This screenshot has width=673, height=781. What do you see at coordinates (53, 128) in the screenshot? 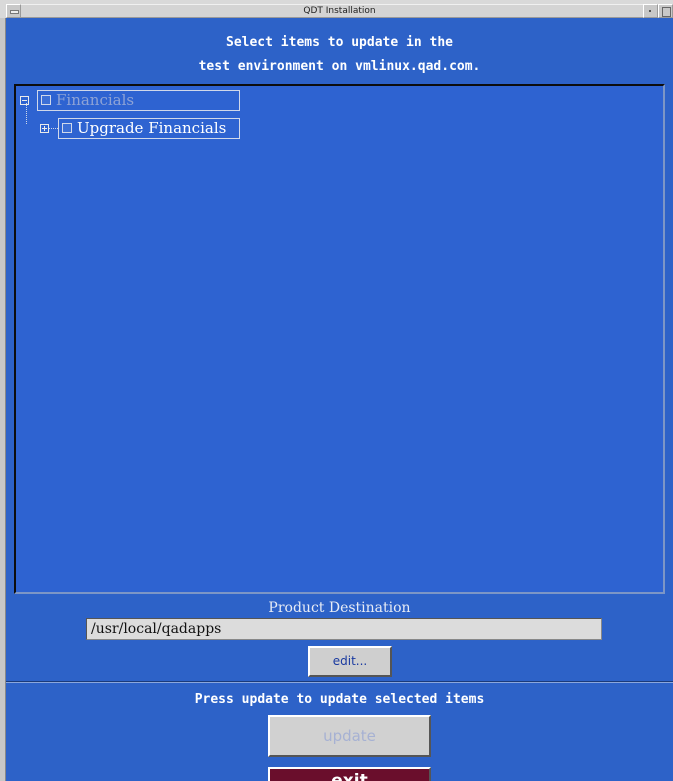
I see `tree-connector-horizontal` at bounding box center [53, 128].